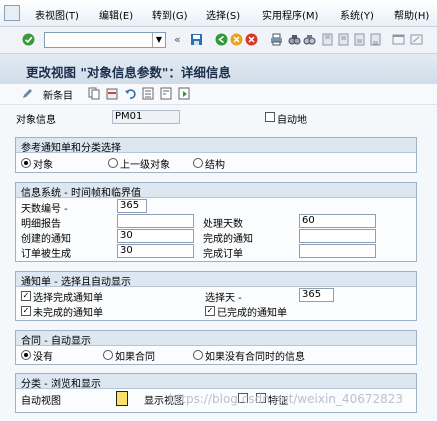  I want to click on radio-none, so click(26, 355).